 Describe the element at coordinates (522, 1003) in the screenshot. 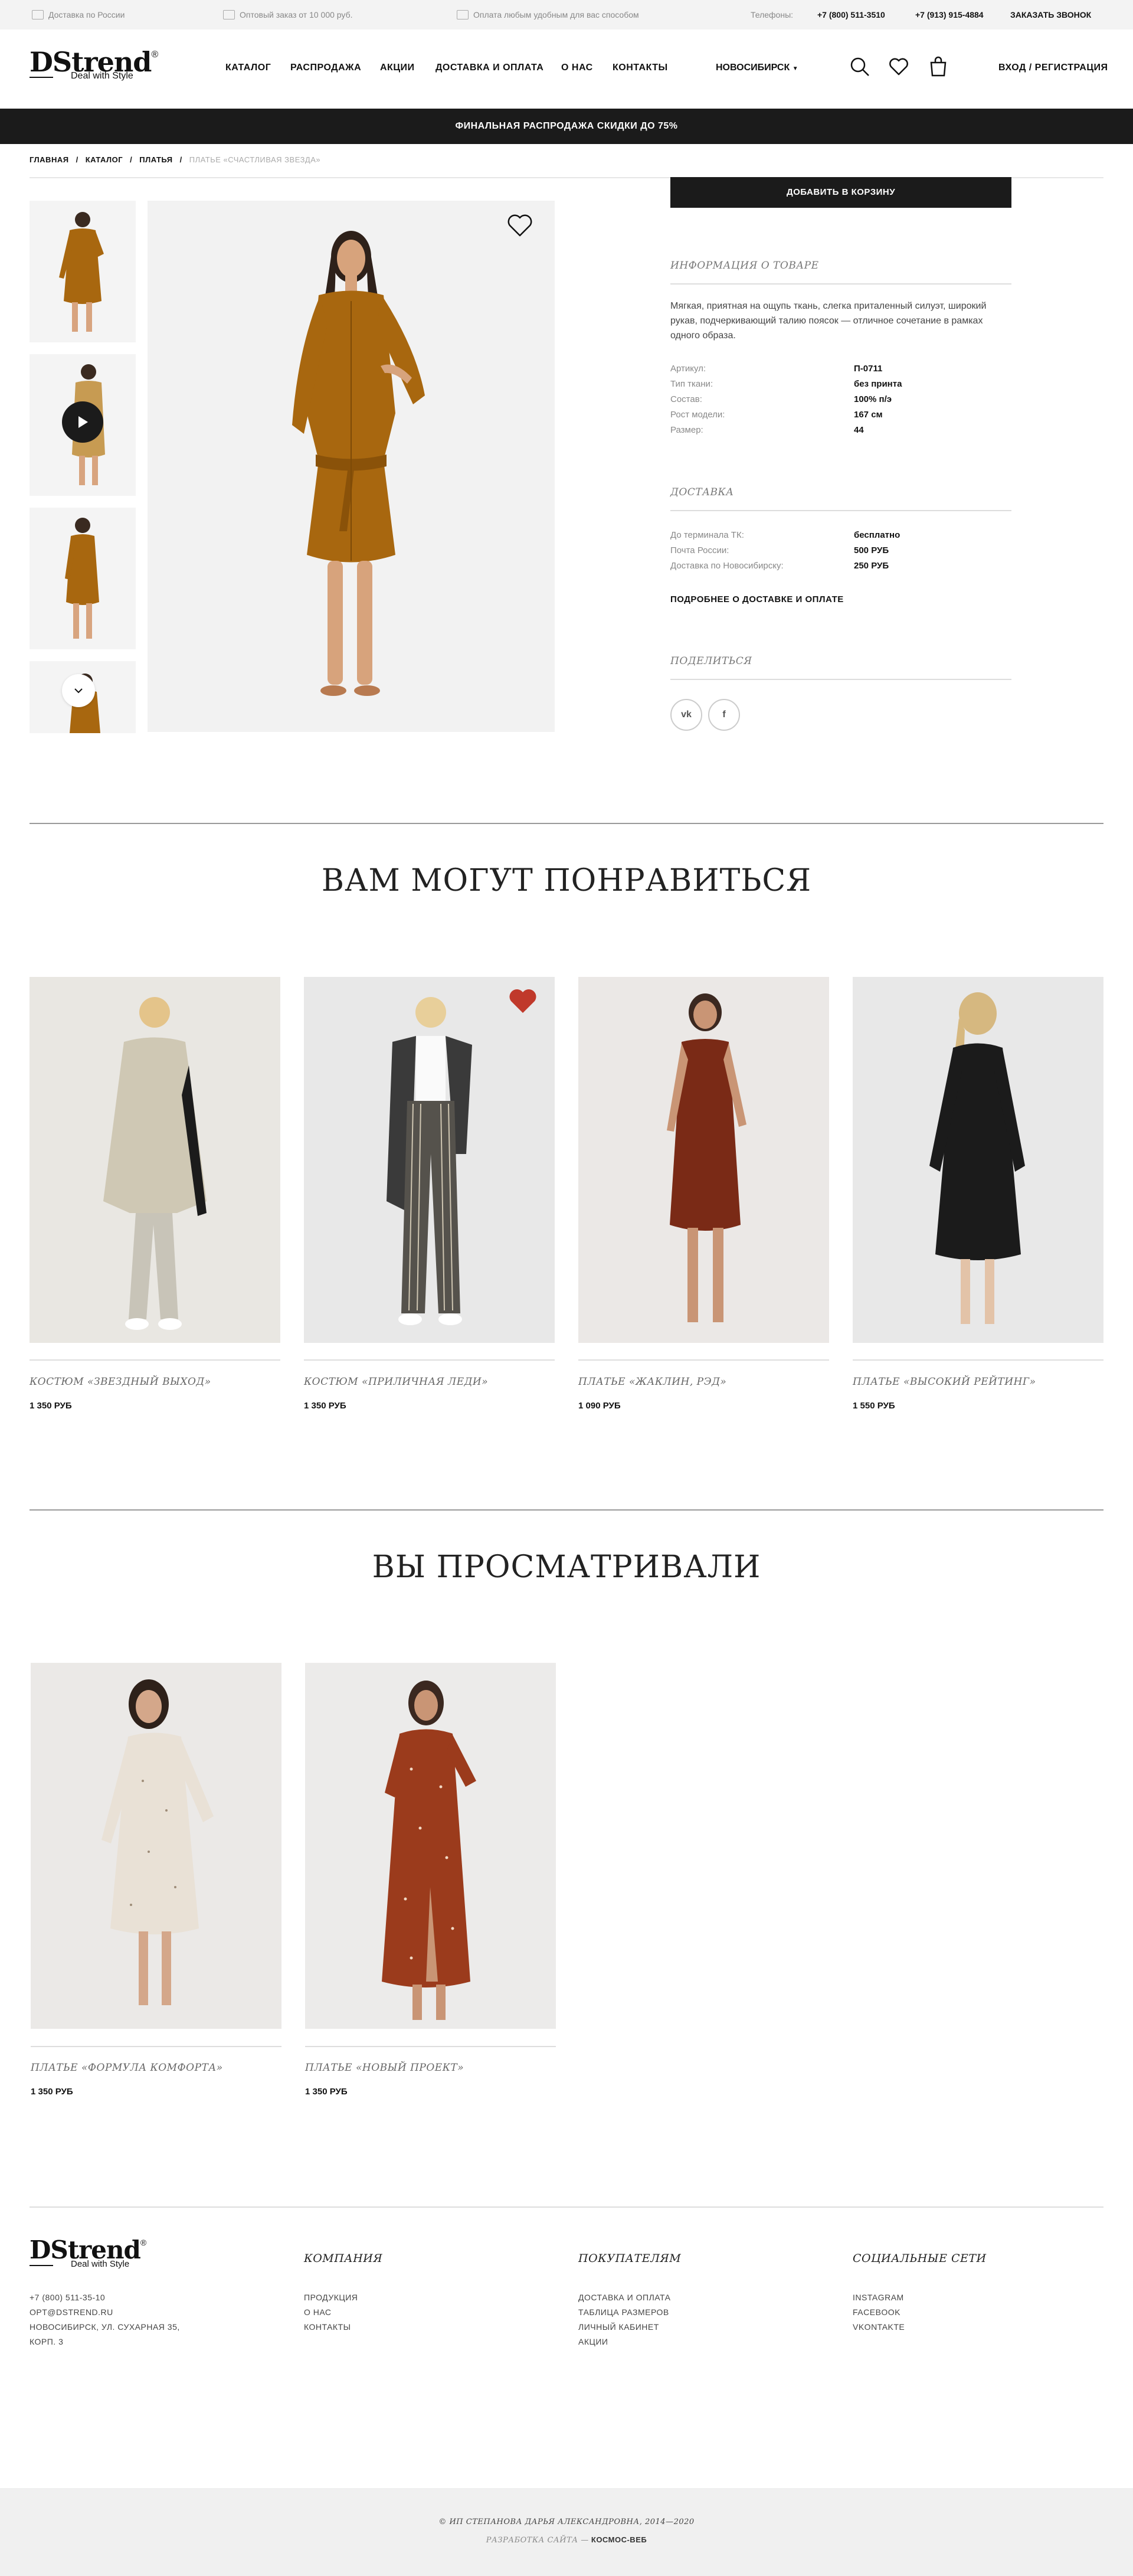

I see `wishlist-heart-filled-icon` at that location.